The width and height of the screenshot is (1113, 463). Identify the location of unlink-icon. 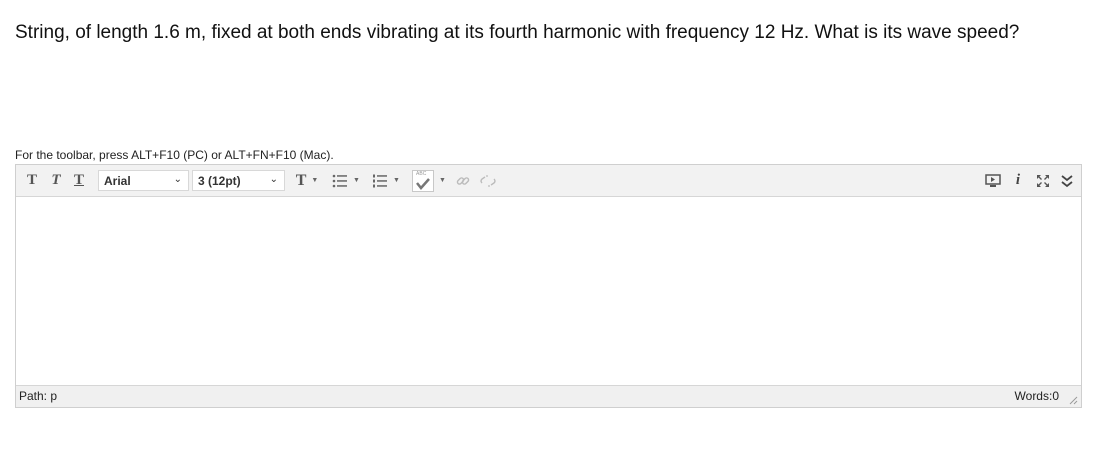
(488, 180).